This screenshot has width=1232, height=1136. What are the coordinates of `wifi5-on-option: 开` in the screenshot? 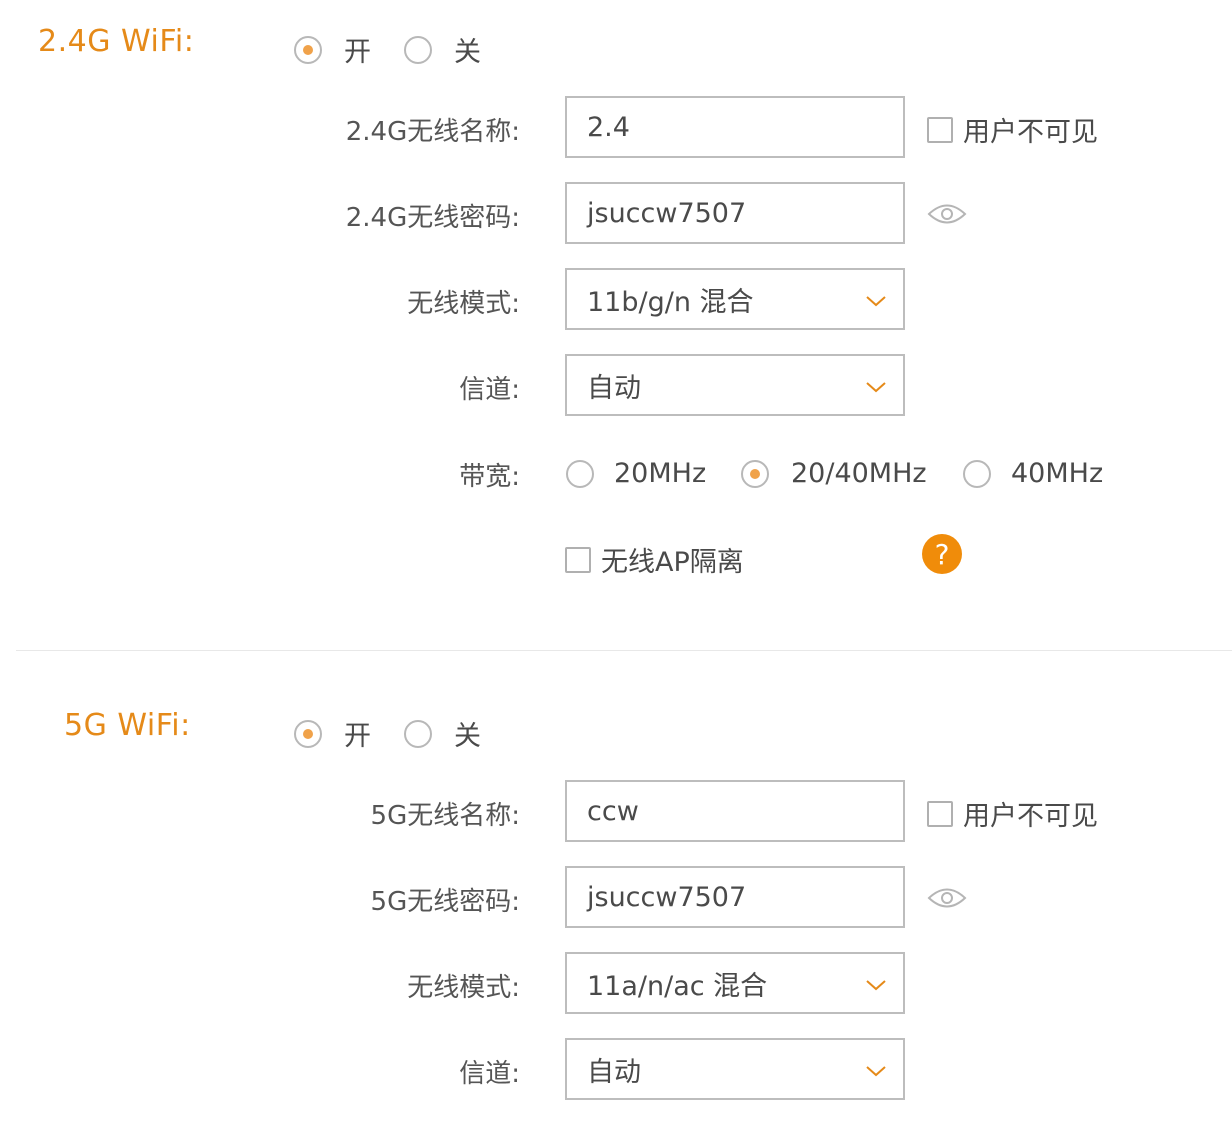 It's located at (332, 733).